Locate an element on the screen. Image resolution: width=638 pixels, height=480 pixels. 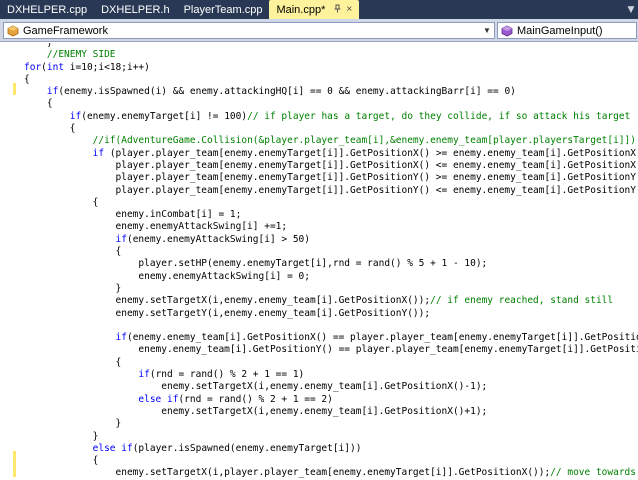
code-line: enemy.enemyAttackSwing[i] = 0; is located at coordinates (331, 277).